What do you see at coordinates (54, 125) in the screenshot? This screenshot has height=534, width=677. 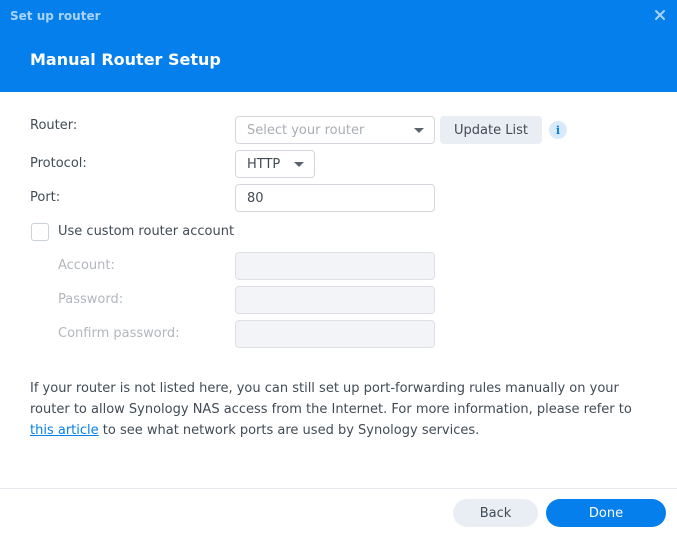 I see `router-label: Router:` at bounding box center [54, 125].